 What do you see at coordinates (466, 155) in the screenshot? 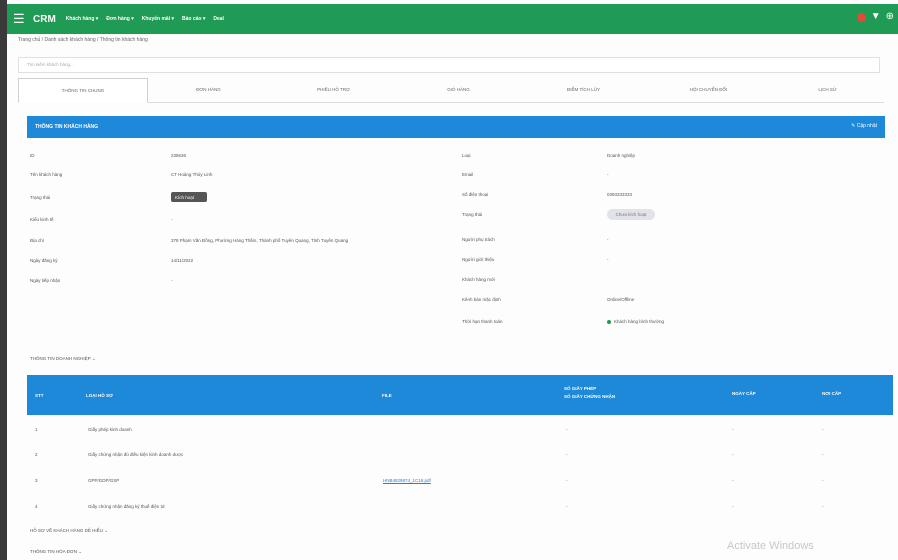
I see `field-label-type: Loại` at bounding box center [466, 155].